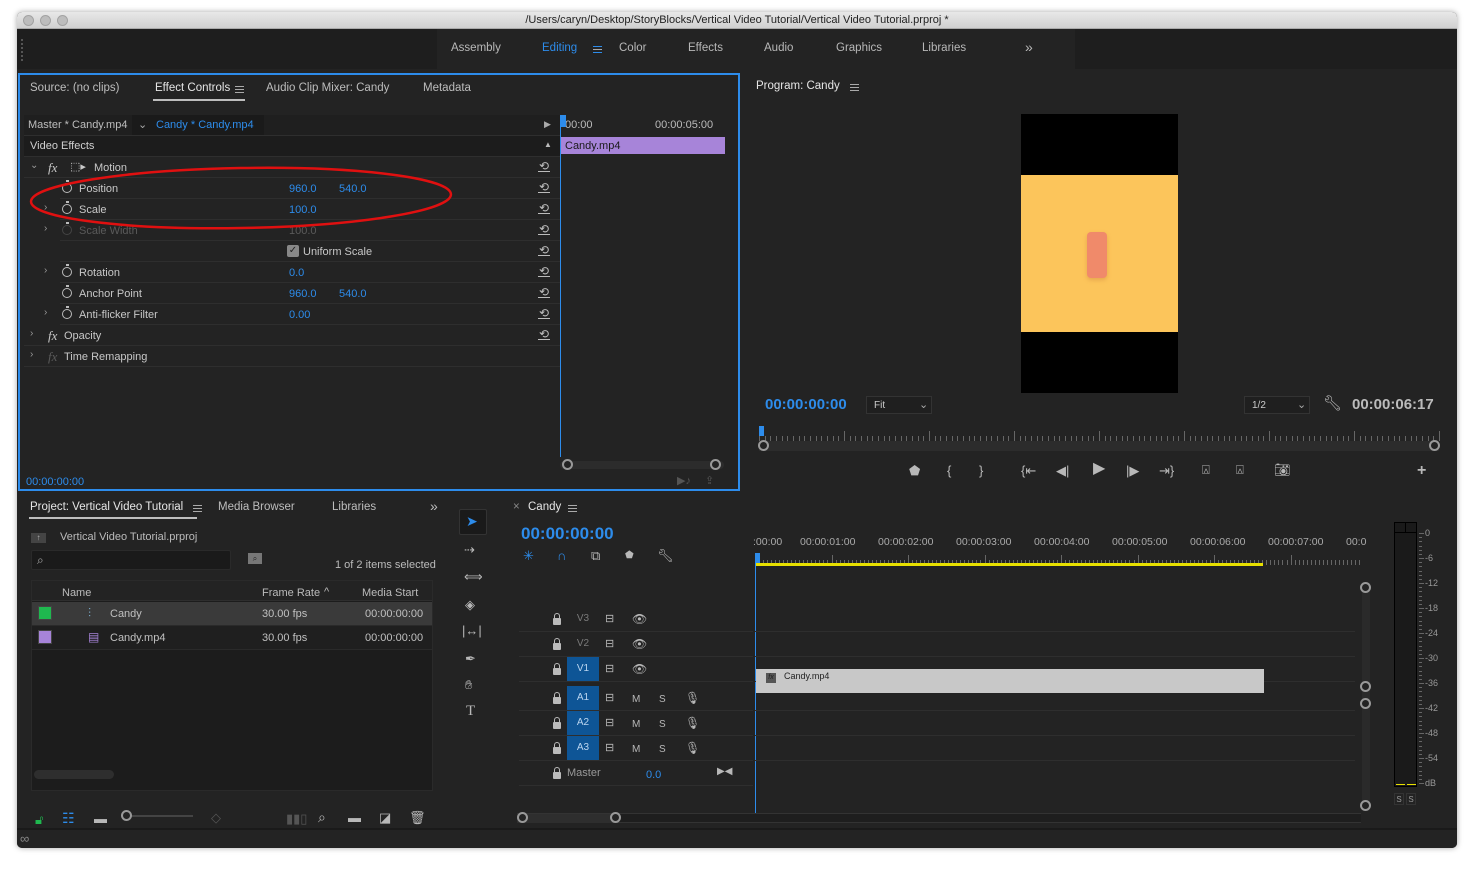 The width and height of the screenshot is (1474, 869). I want to click on slider-handle, so click(126, 815).